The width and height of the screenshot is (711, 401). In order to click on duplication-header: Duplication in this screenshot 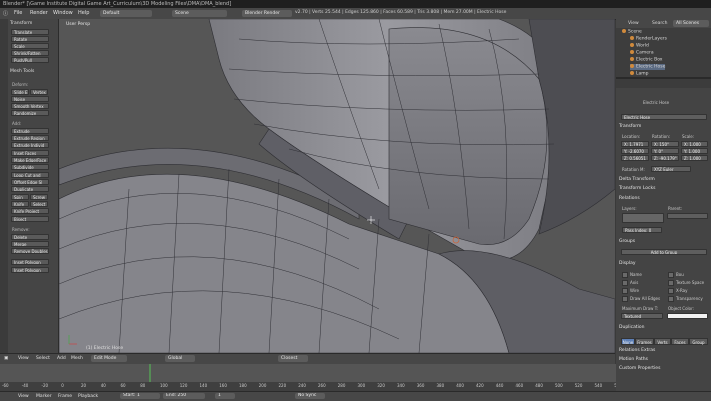, I will do `click(632, 327)`.